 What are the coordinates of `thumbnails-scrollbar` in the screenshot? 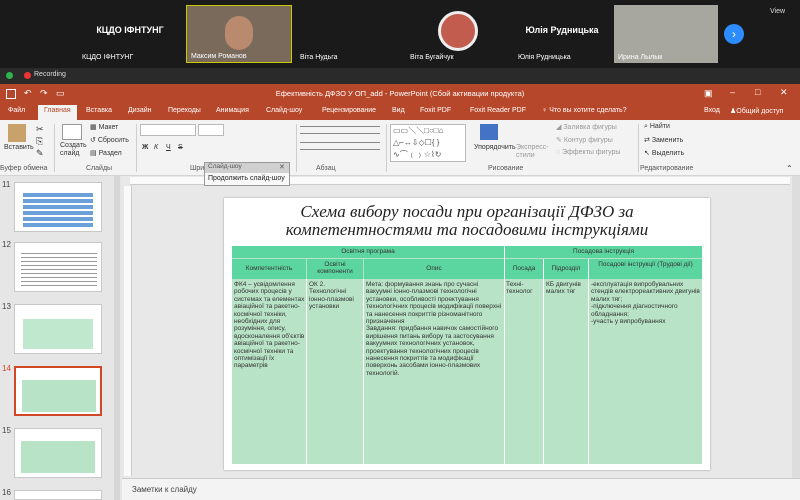 It's located at (117, 338).